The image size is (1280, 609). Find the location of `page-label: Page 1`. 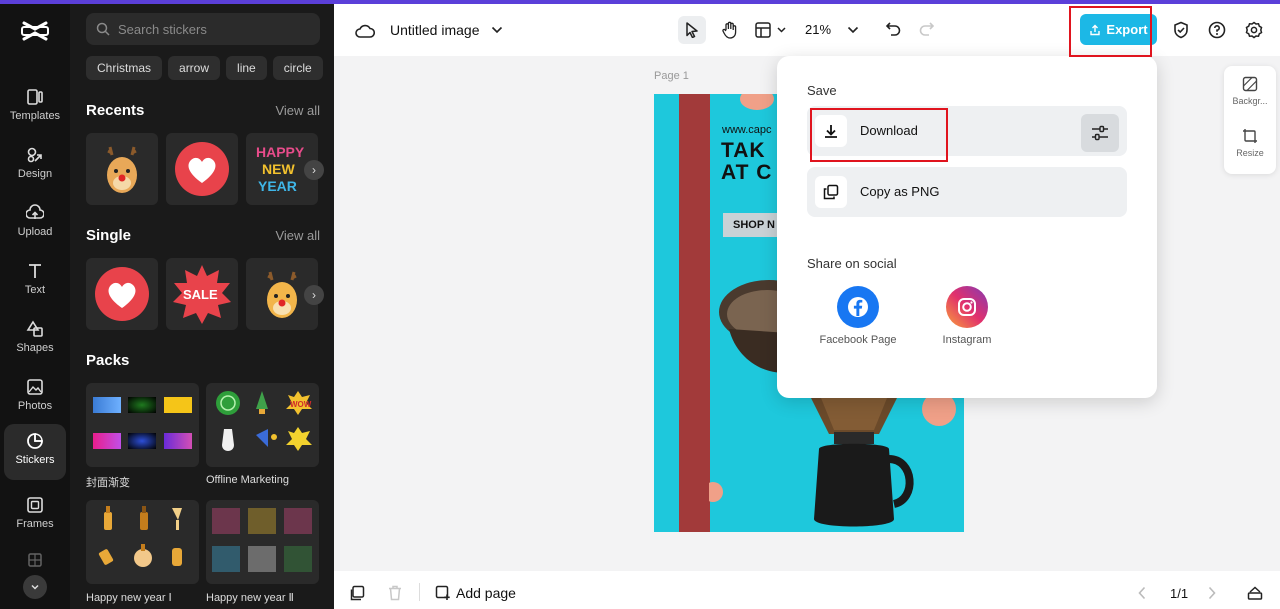

page-label: Page 1 is located at coordinates (671, 76).